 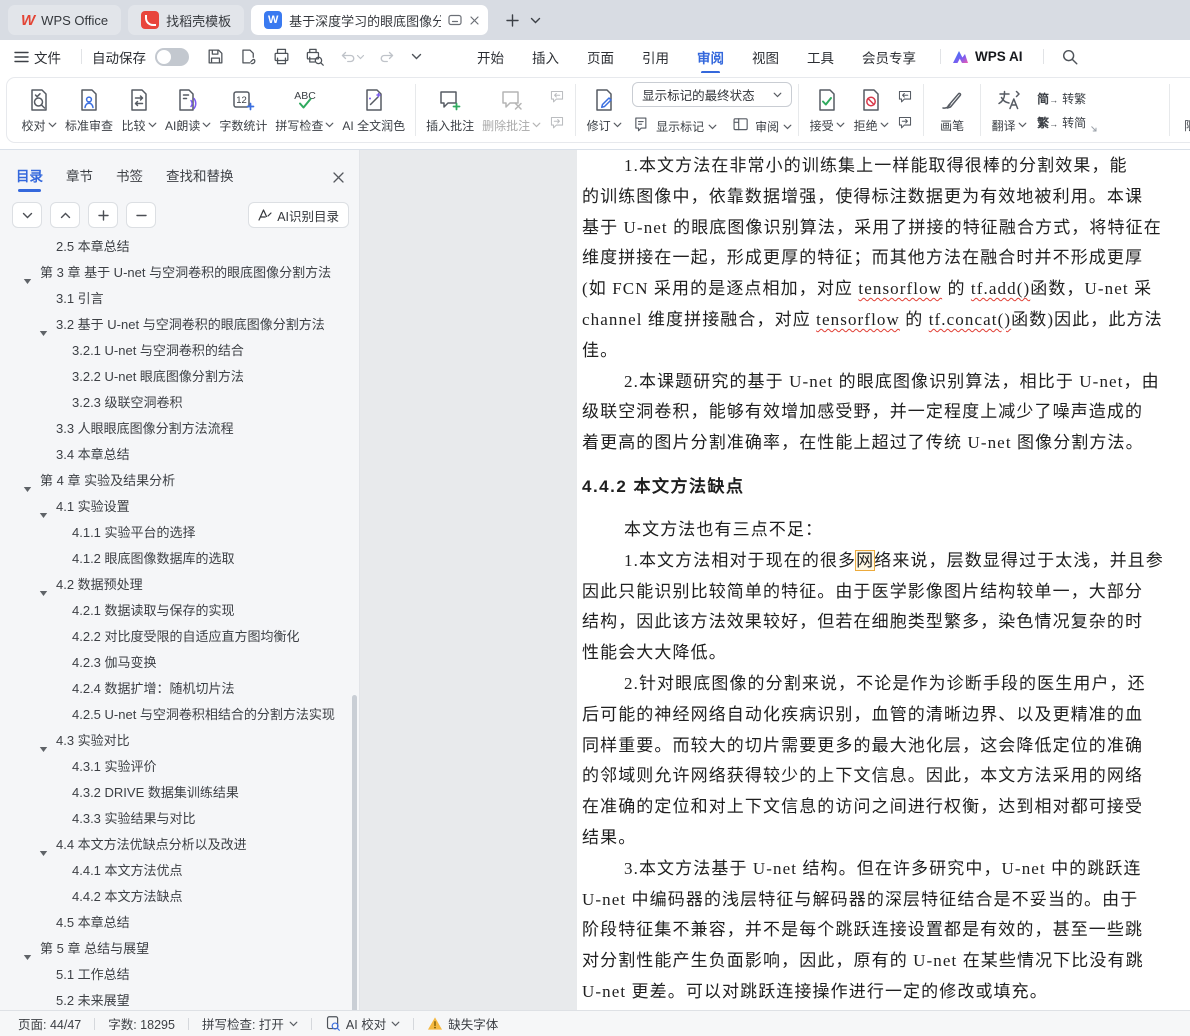 I want to click on toc-item: 第 3 章 基于 U-net 与空洞卷积的眼底图像分割方法, so click(x=174, y=273).